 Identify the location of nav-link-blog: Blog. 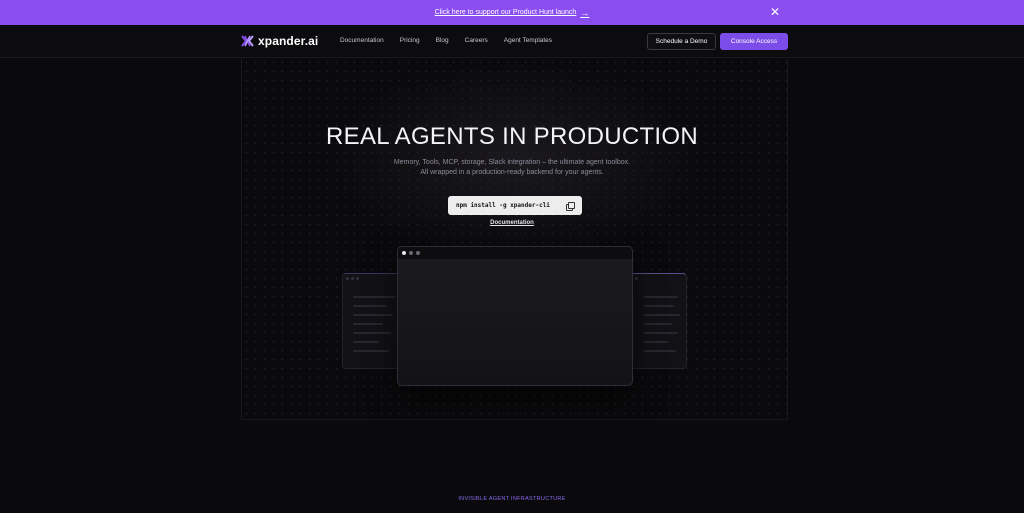
(442, 40).